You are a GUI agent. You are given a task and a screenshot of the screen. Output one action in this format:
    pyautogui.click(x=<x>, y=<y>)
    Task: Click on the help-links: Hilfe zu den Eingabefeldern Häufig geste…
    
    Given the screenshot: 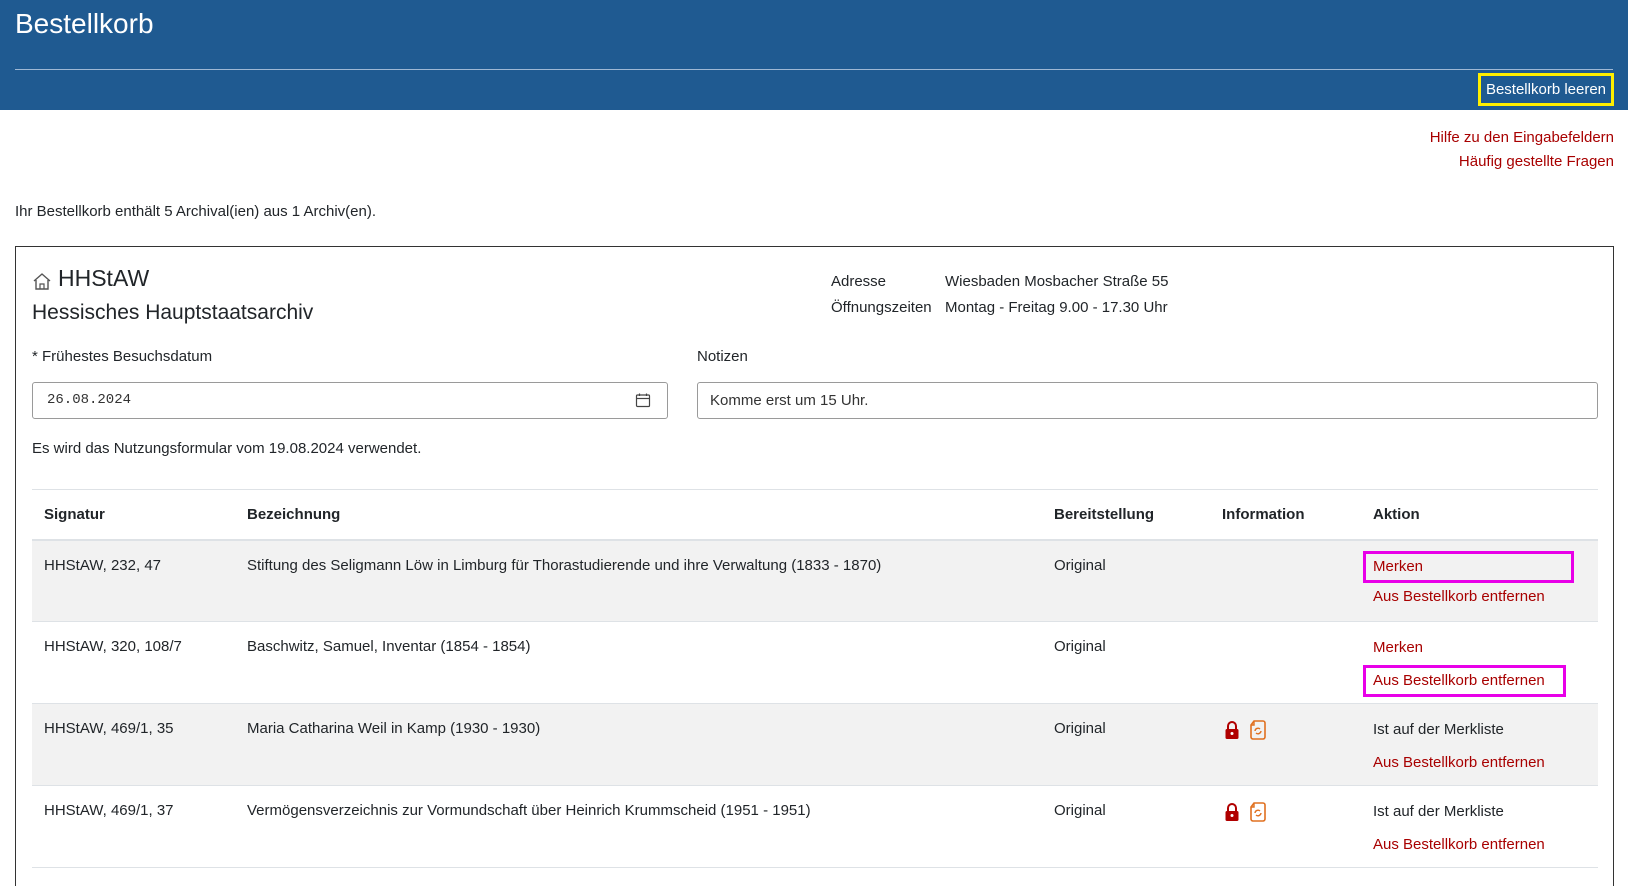 What is the action you would take?
    pyautogui.click(x=1522, y=150)
    